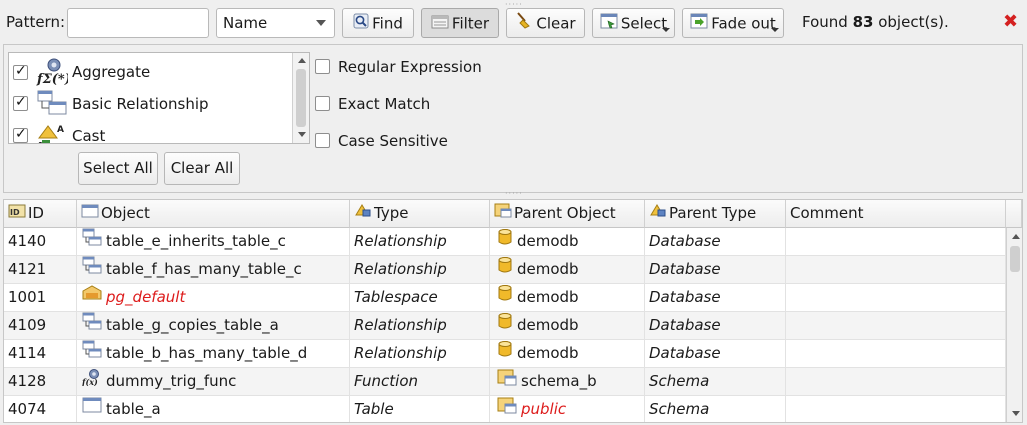 The width and height of the screenshot is (1027, 425). I want to click on type-column-icon, so click(363, 213).